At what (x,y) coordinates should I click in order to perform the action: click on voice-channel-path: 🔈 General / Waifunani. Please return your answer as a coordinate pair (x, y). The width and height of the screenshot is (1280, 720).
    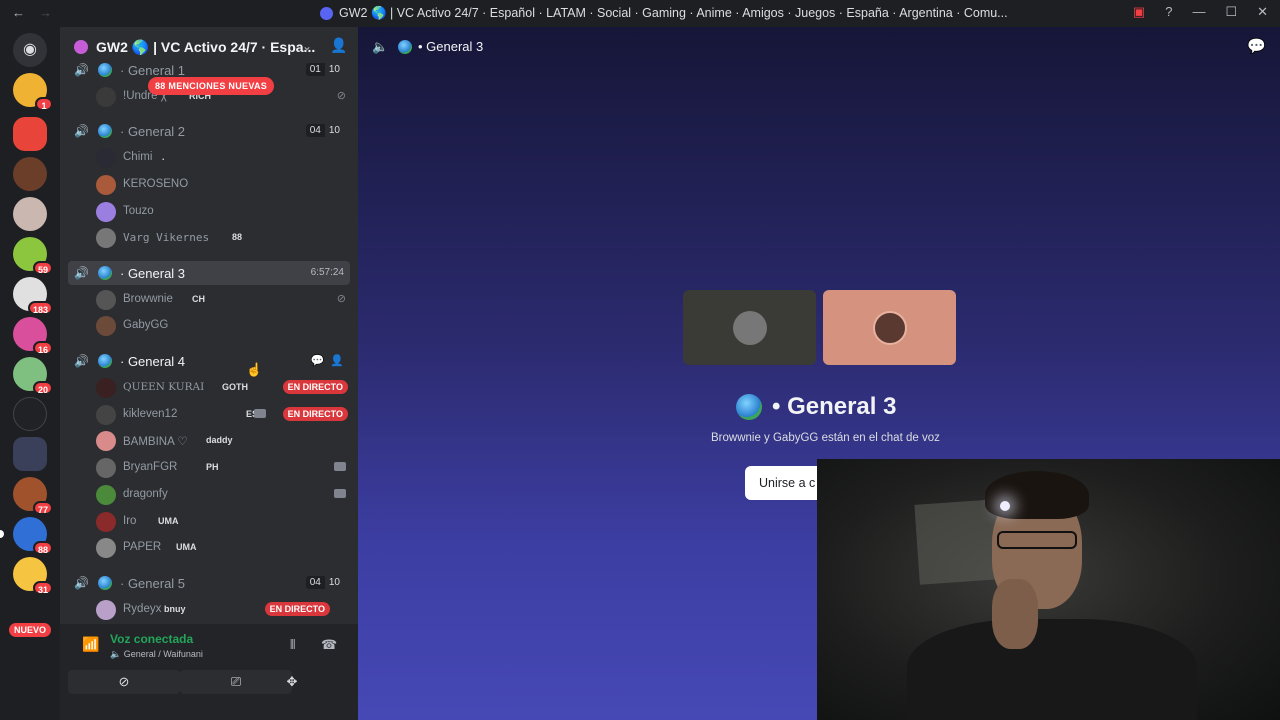
    Looking at the image, I should click on (156, 654).